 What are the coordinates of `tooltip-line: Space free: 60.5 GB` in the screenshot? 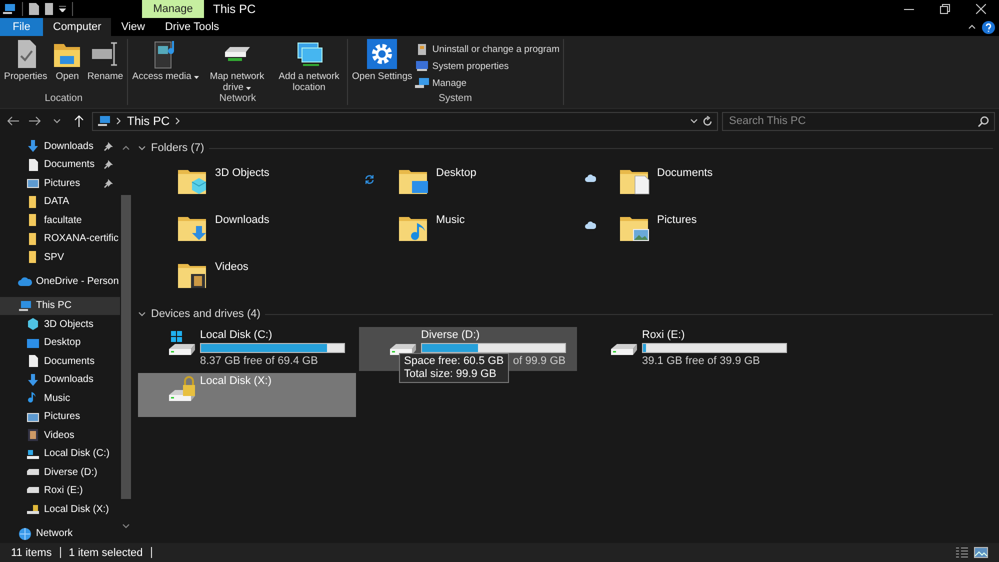 It's located at (454, 361).